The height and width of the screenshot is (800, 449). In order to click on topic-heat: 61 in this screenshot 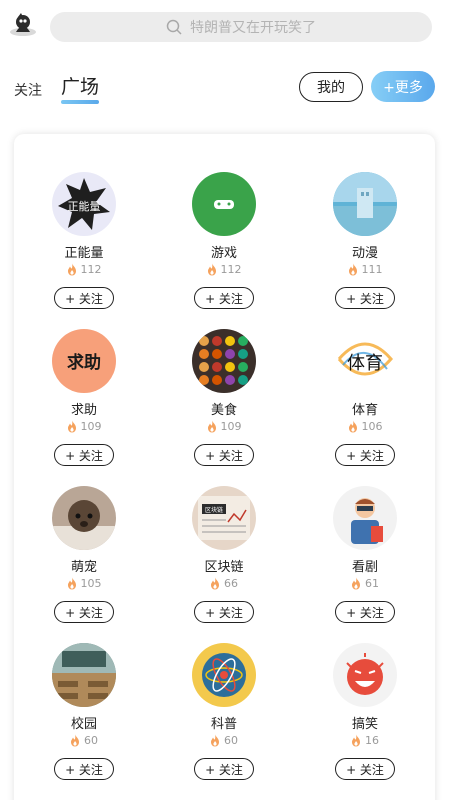, I will do `click(365, 583)`.